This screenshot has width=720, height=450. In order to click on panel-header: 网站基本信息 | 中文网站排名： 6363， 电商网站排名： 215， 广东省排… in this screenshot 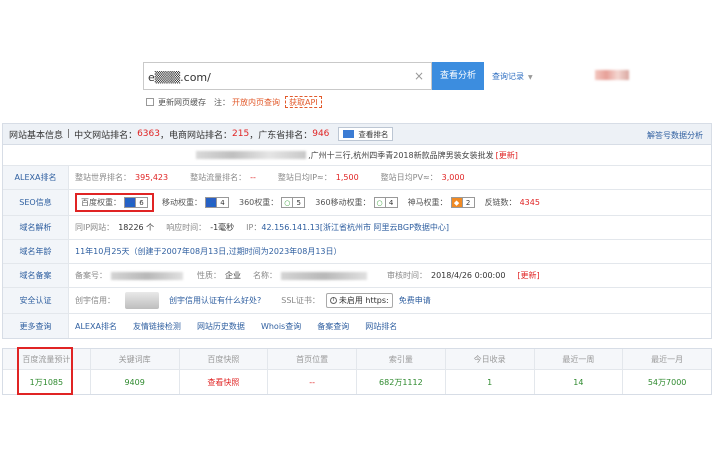, I will do `click(357, 134)`.